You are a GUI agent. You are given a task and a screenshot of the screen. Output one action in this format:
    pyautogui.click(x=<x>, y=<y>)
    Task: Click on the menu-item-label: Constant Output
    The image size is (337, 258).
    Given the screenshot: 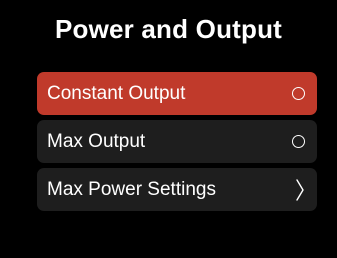 What is the action you would take?
    pyautogui.click(x=116, y=93)
    